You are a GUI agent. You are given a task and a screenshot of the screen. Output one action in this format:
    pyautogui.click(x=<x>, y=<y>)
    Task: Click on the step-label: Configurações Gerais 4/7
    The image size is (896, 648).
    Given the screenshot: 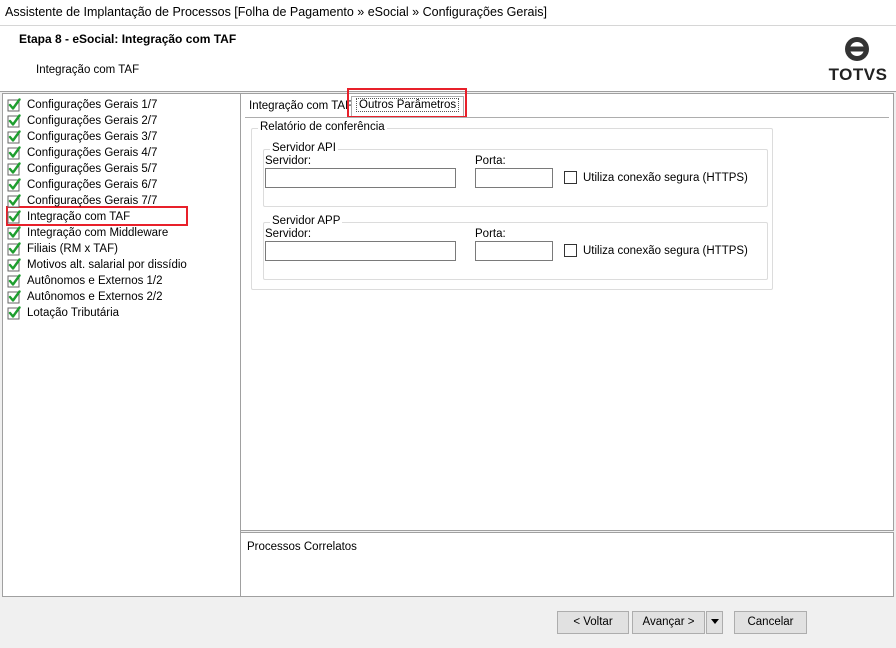 What is the action you would take?
    pyautogui.click(x=92, y=153)
    